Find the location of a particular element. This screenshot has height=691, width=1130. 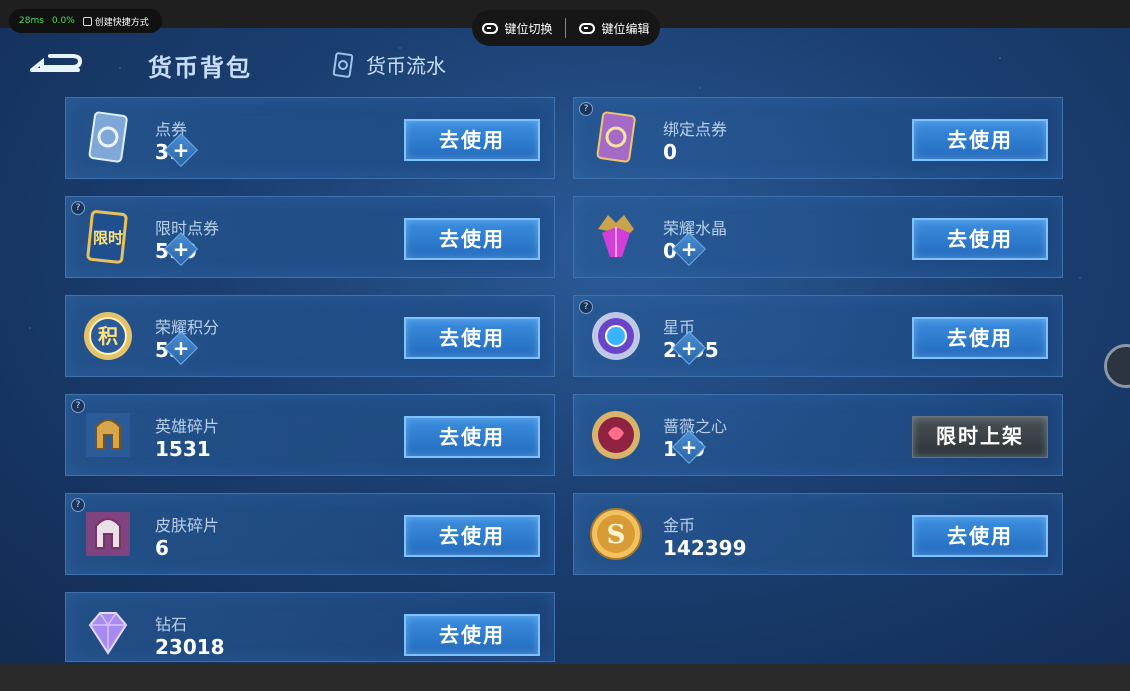

ping-value: 28ms is located at coordinates (31, 21).